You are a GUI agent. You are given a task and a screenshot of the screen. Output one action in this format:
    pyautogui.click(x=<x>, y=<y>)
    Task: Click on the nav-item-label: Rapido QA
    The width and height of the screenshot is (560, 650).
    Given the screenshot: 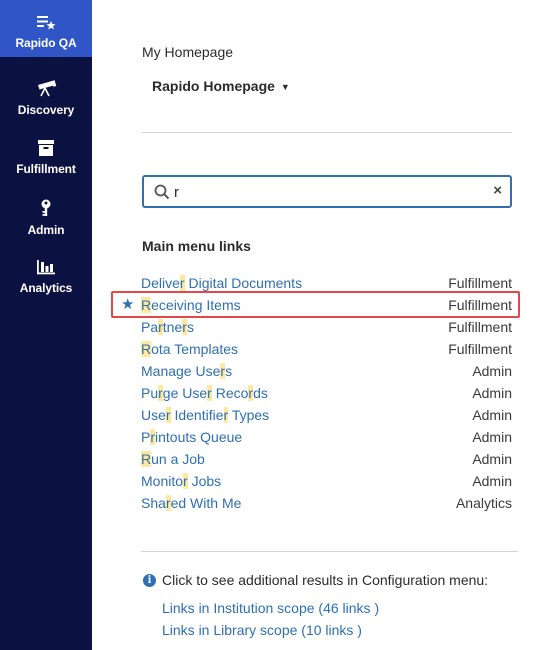 What is the action you would take?
    pyautogui.click(x=46, y=43)
    